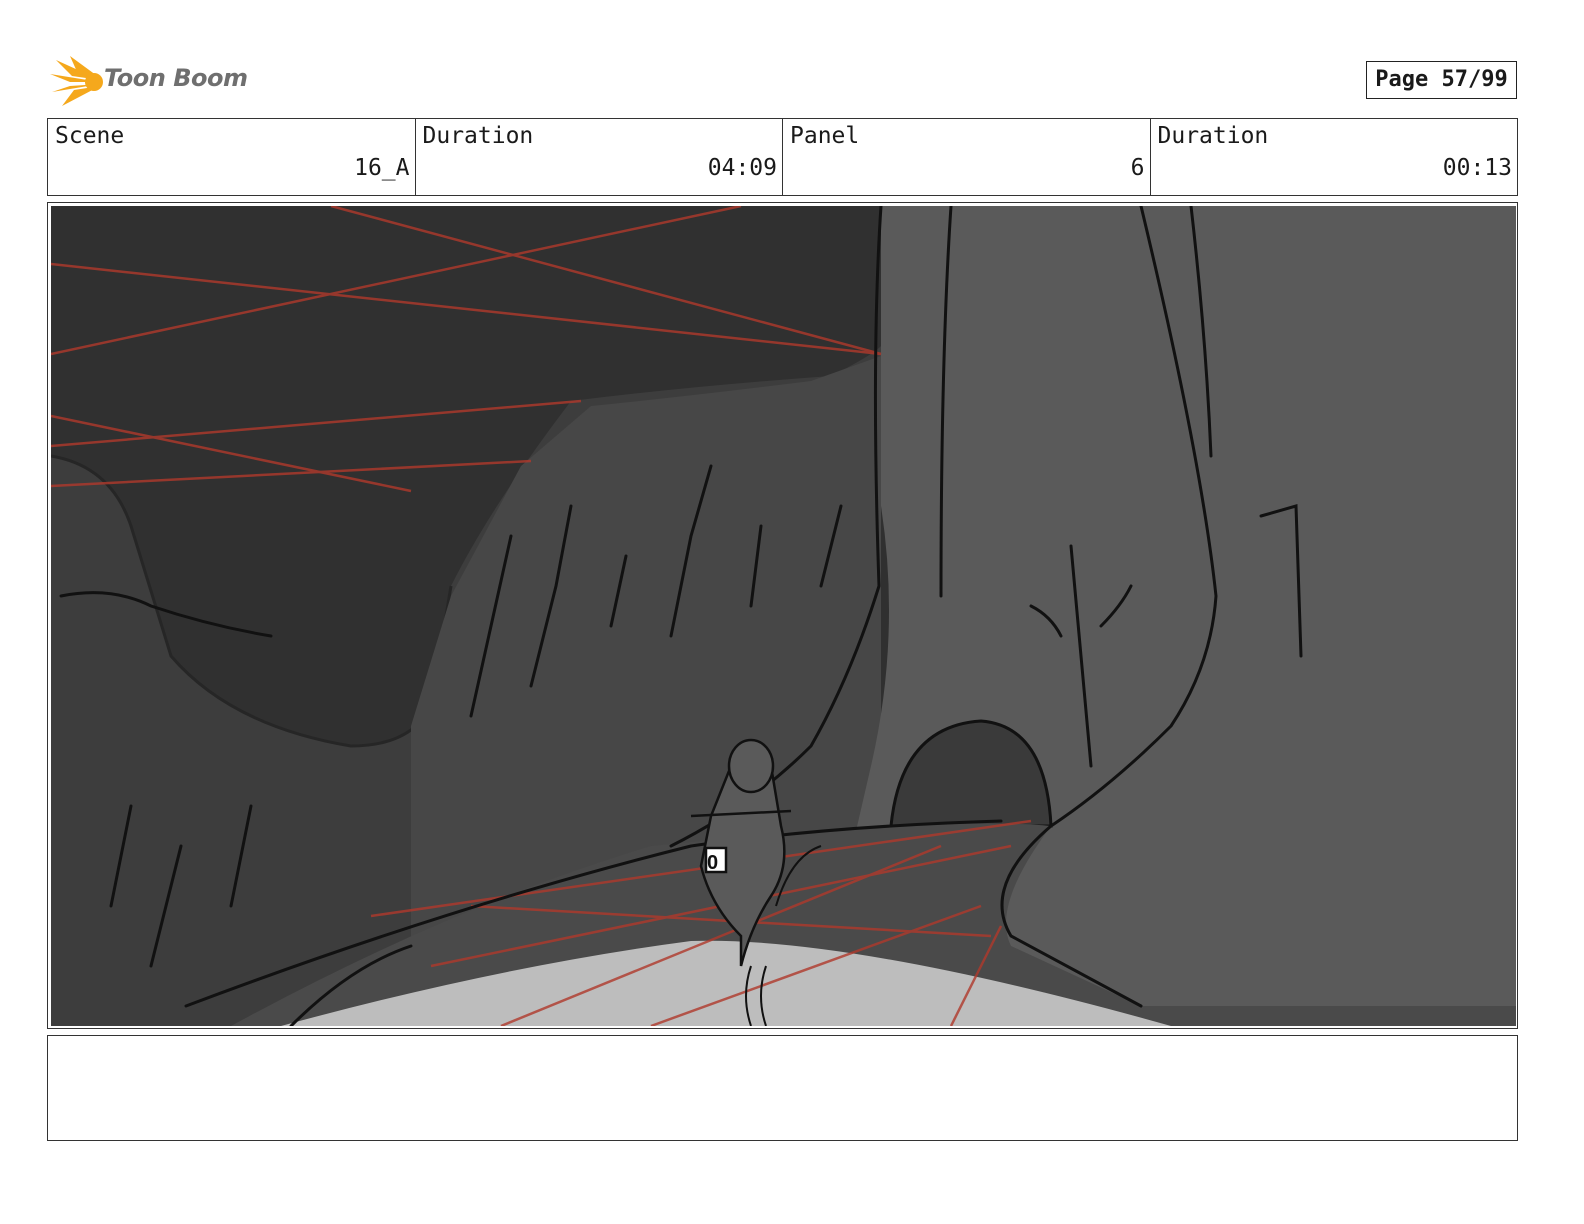 The height and width of the screenshot is (1224, 1584). I want to click on panel-duration-cell: Duration 00:13, so click(1334, 157).